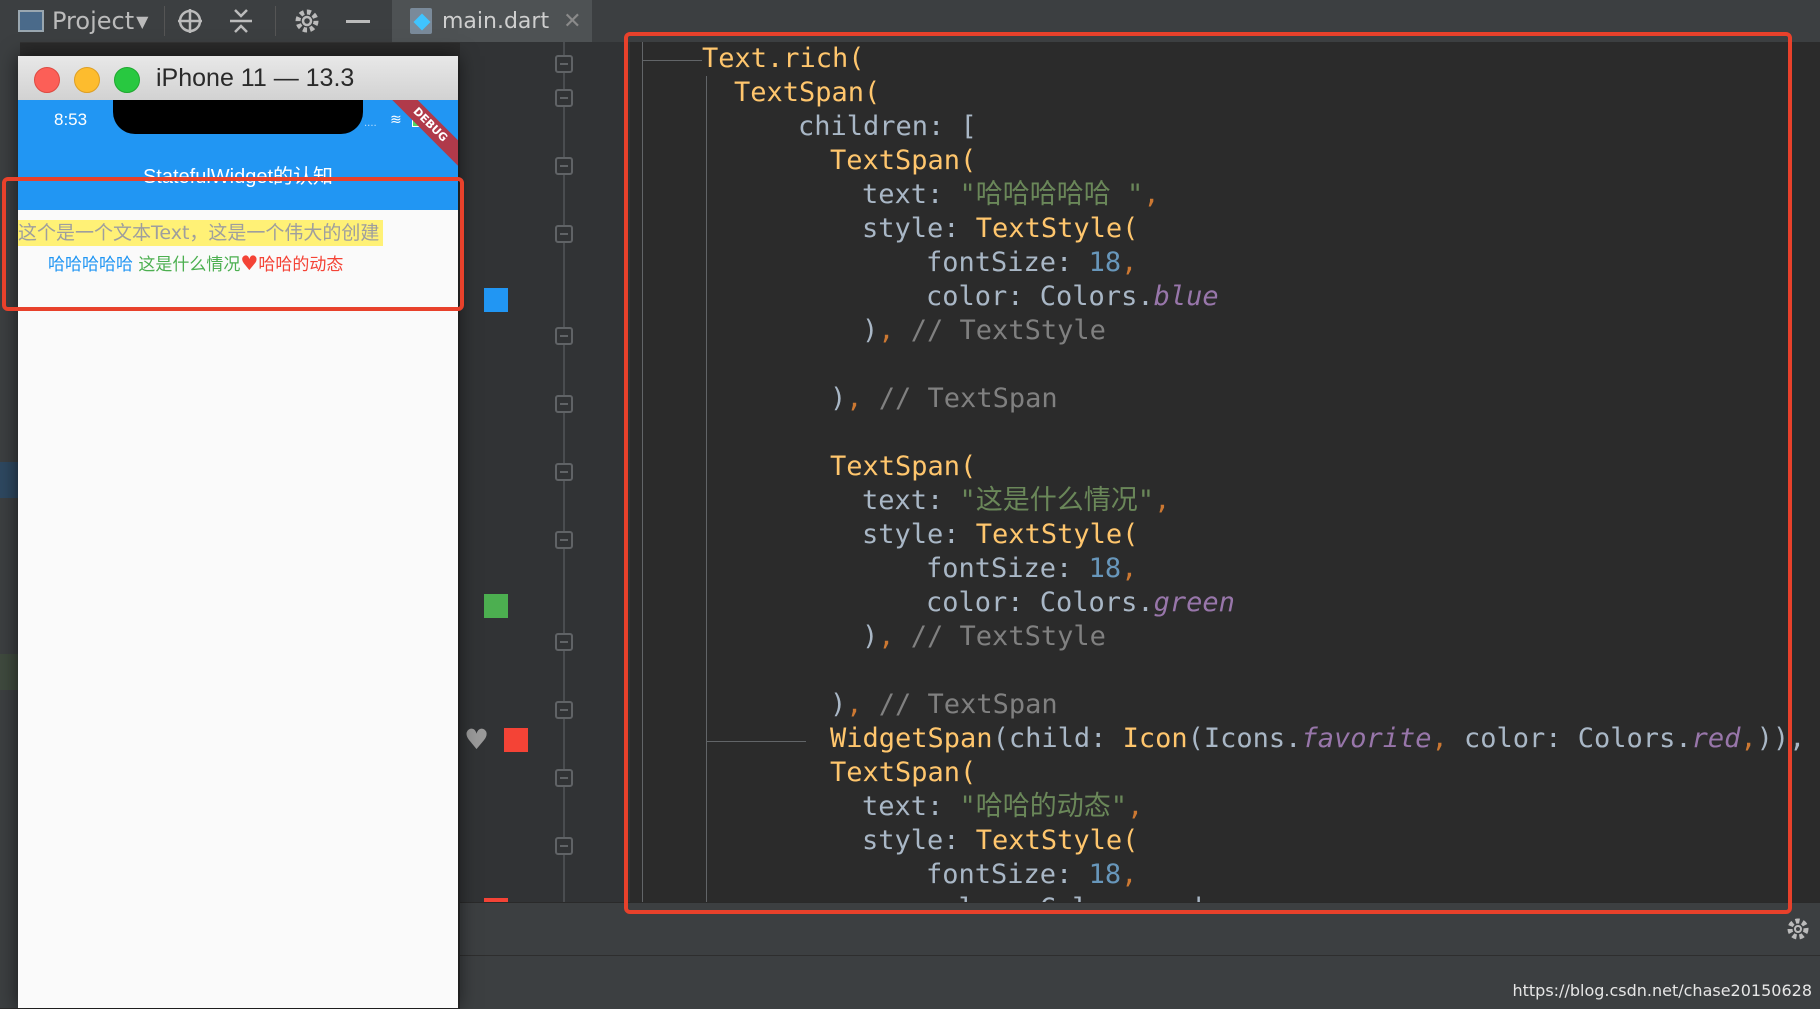 The height and width of the screenshot is (1009, 1820). Describe the element at coordinates (358, 21) in the screenshot. I see `minimize-icon` at that location.